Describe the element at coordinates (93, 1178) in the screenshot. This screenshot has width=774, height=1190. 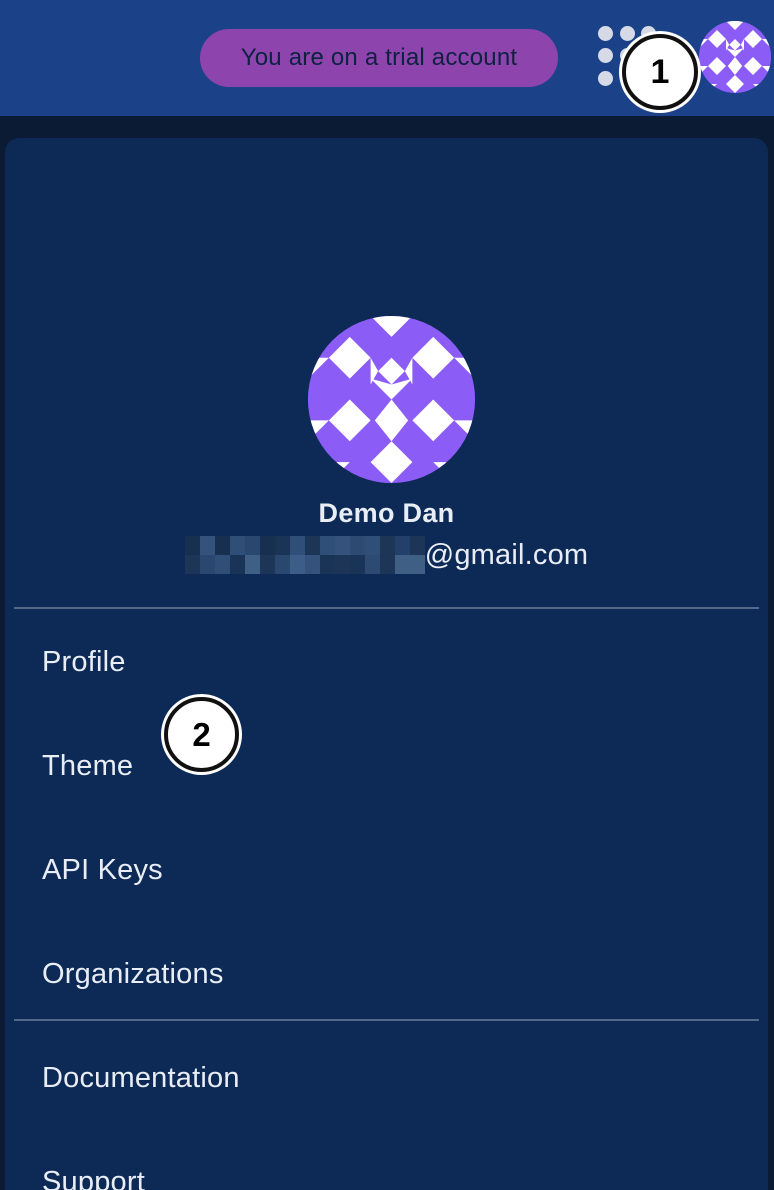
I see `menu-item-support: Support` at that location.